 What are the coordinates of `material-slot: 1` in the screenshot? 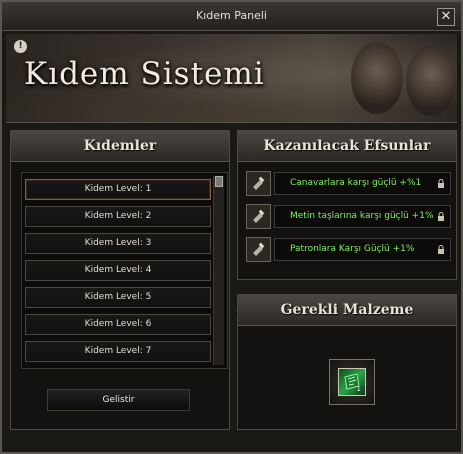 It's located at (352, 382).